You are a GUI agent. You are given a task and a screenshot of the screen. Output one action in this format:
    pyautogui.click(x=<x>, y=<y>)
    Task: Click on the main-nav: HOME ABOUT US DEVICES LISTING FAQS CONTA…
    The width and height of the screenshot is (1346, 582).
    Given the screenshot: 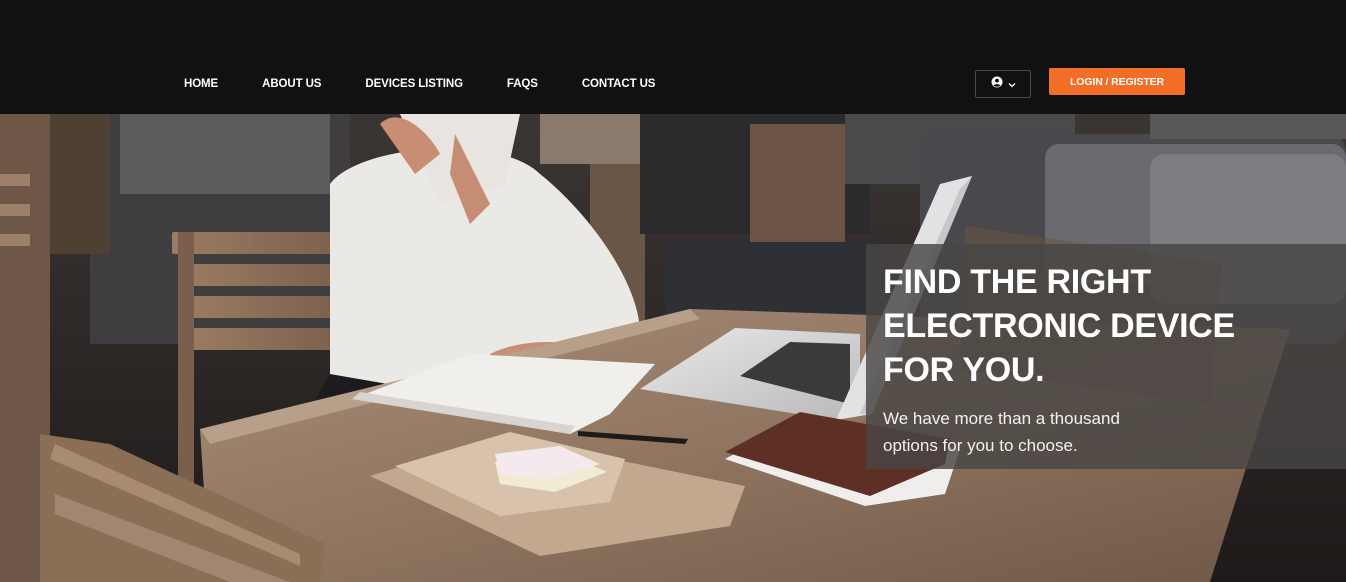 What is the action you would take?
    pyautogui.click(x=419, y=84)
    